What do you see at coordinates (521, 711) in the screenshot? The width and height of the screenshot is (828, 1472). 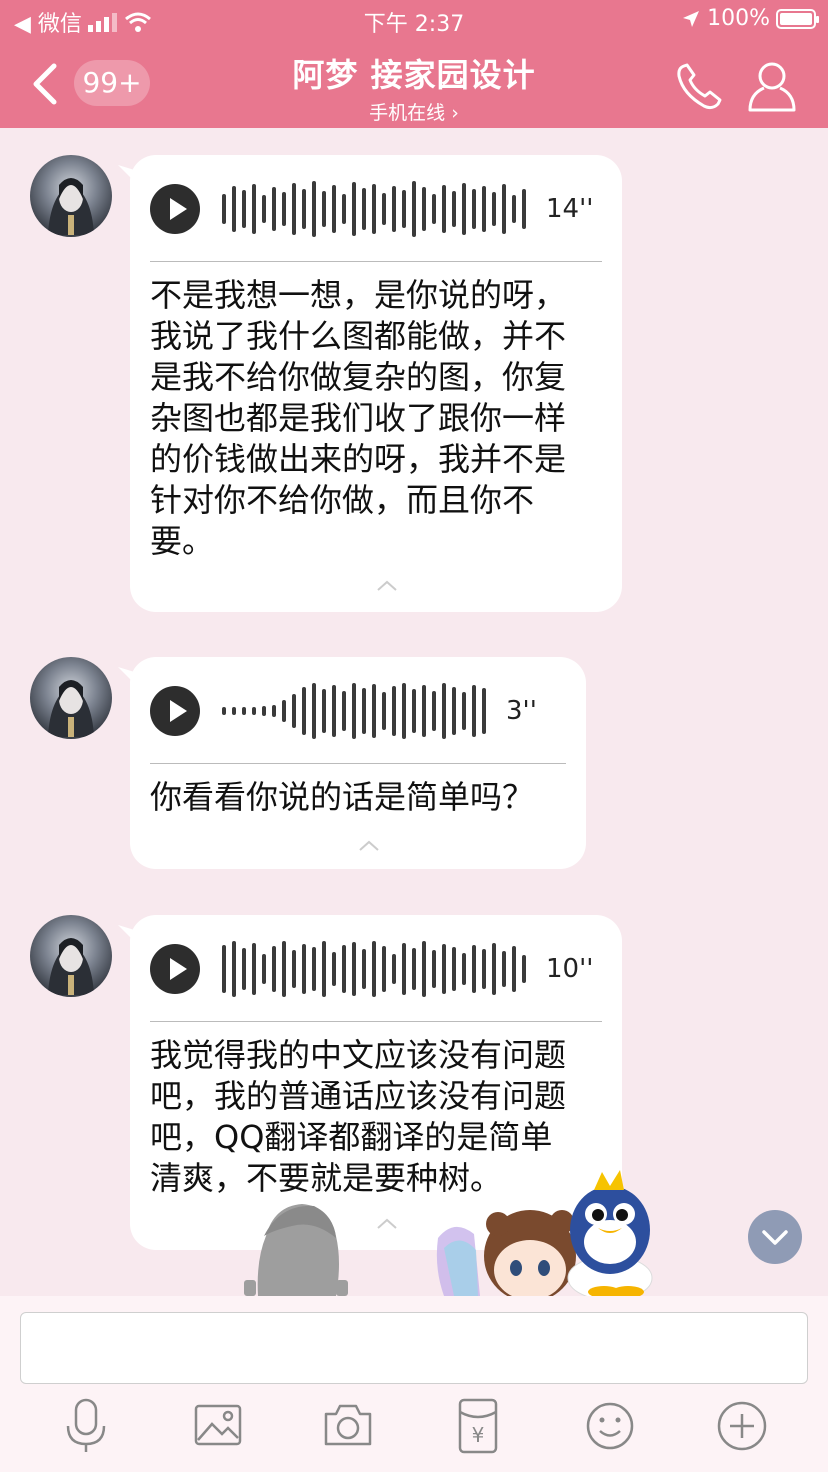 I see `voice-duration: 3''` at bounding box center [521, 711].